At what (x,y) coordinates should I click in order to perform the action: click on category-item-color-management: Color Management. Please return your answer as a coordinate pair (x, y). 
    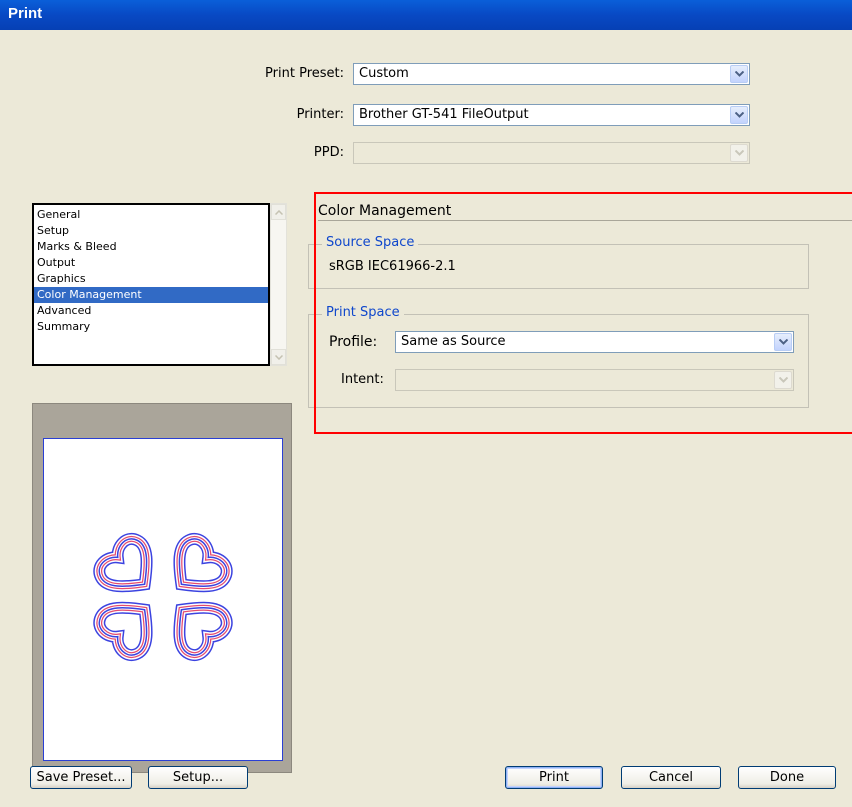
    Looking at the image, I should click on (151, 295).